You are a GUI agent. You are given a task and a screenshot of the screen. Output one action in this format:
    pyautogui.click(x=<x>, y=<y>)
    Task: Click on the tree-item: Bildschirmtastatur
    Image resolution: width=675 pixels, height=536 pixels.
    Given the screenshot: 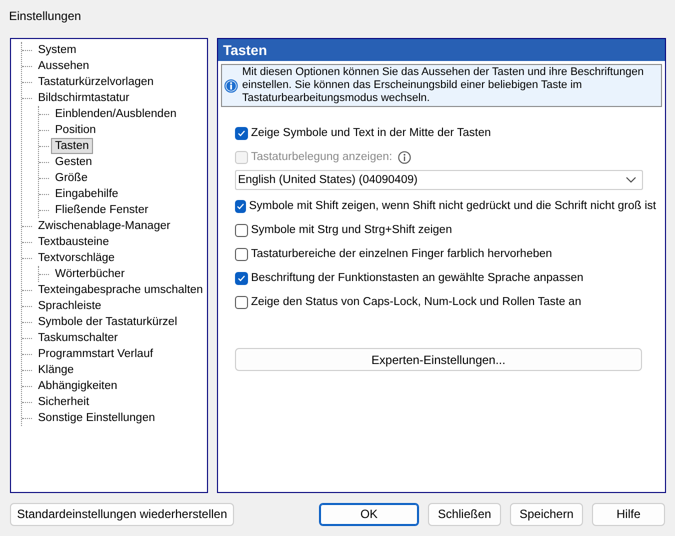 What is the action you would take?
    pyautogui.click(x=84, y=98)
    